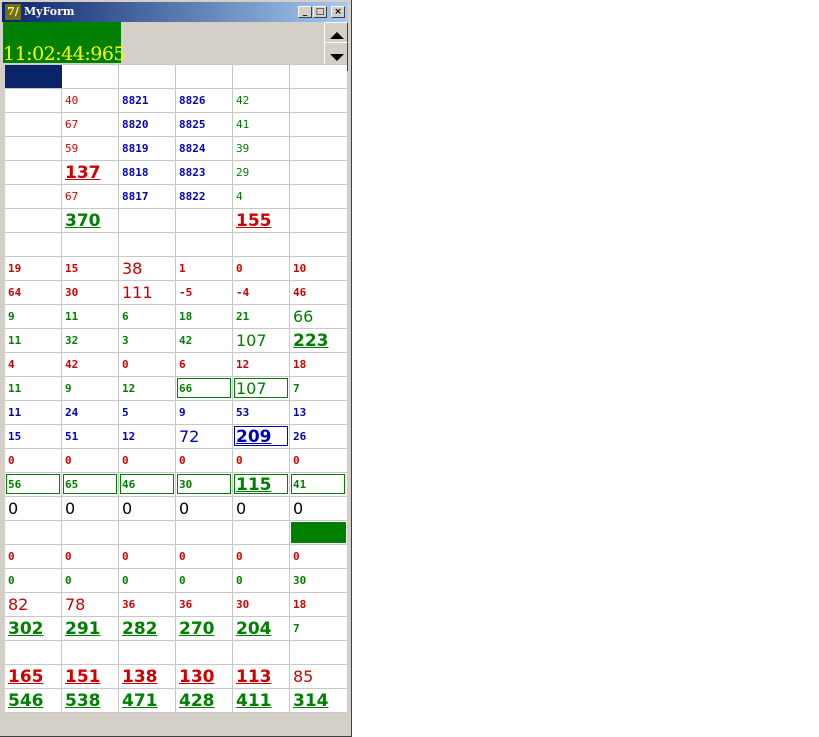 This screenshot has height=737, width=819. Describe the element at coordinates (338, 12) in the screenshot. I see `close-button: ×` at that location.